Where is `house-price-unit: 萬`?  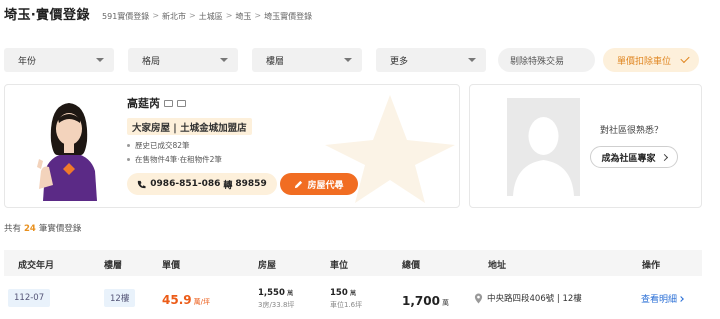 house-price-unit: 萬 is located at coordinates (290, 293).